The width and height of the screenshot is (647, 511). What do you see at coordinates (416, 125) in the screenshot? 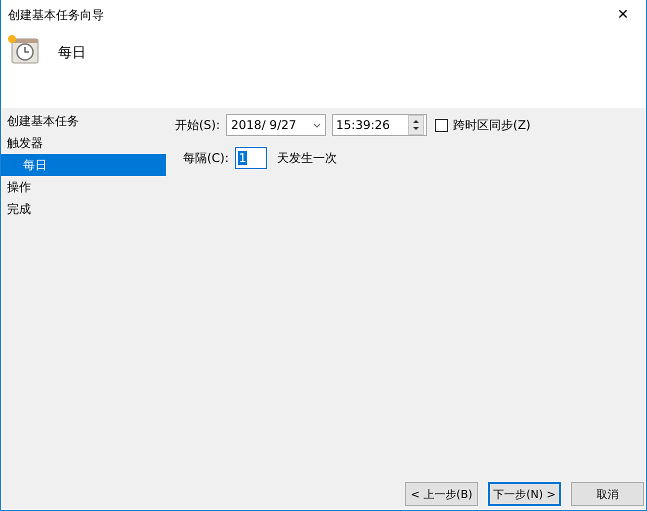
I see `spinner-icon` at bounding box center [416, 125].